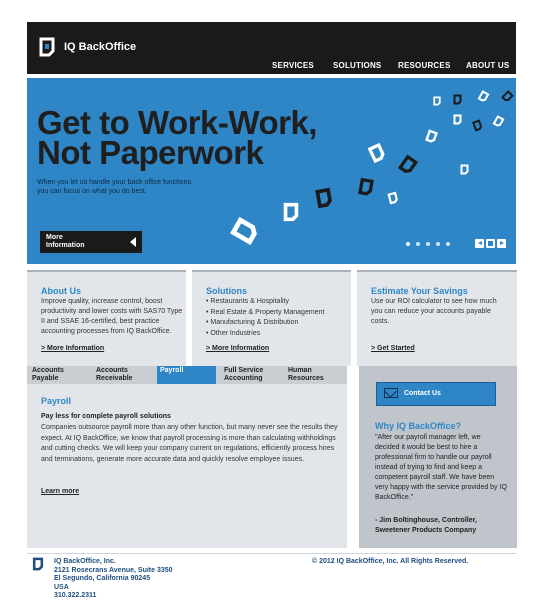  Describe the element at coordinates (150, 152) in the screenshot. I see `hero-title-line2: Not Paperwork` at that location.